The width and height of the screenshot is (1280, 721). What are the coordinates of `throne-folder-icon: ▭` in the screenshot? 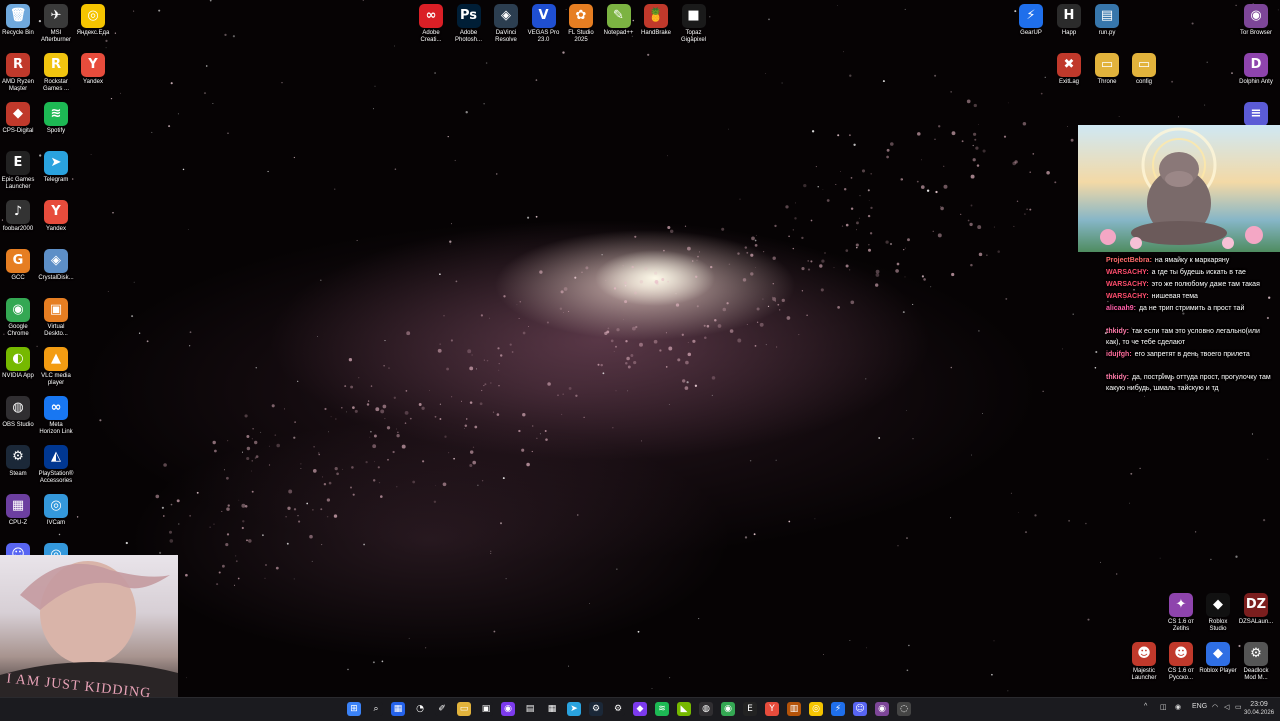 It's located at (1107, 65).